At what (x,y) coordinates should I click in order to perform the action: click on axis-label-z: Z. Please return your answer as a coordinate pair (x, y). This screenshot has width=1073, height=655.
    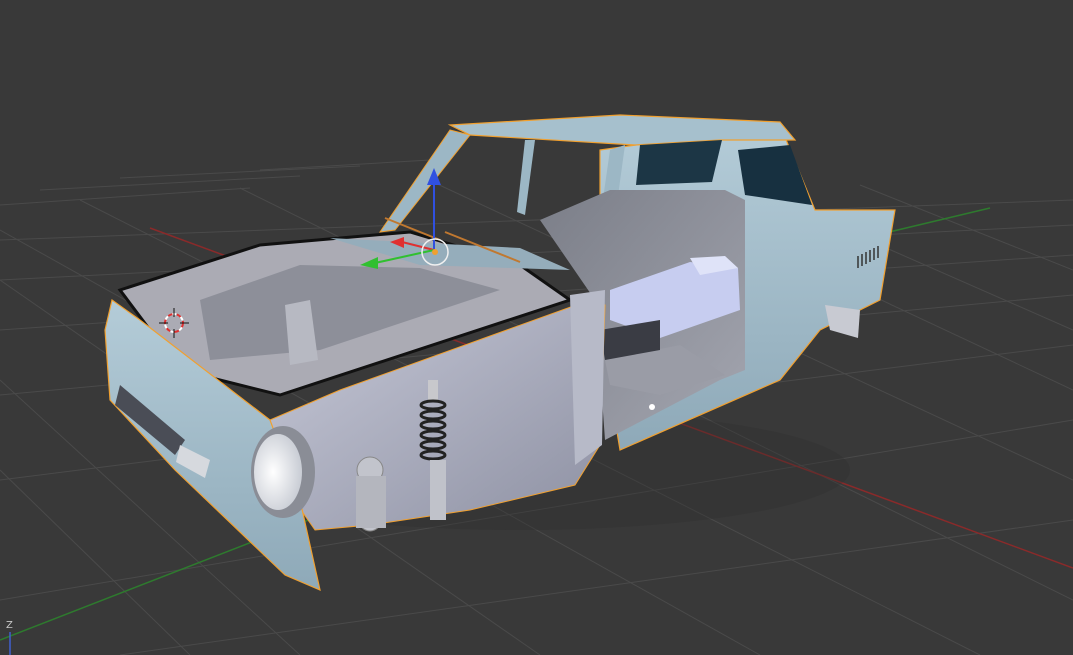
    Looking at the image, I should click on (9, 625).